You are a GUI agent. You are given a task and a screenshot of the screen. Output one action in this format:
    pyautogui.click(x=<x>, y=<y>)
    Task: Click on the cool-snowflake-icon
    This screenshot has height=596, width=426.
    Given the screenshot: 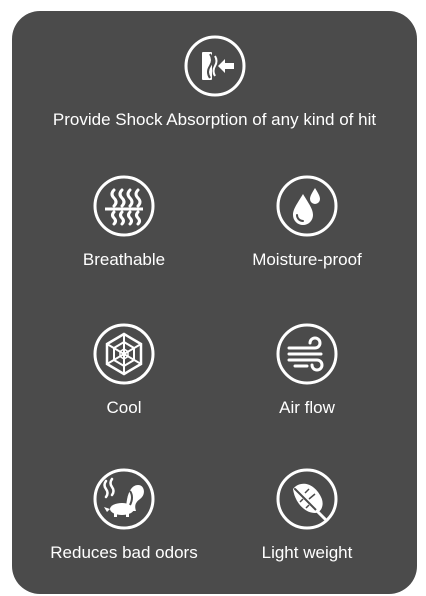 What is the action you would take?
    pyautogui.click(x=124, y=354)
    